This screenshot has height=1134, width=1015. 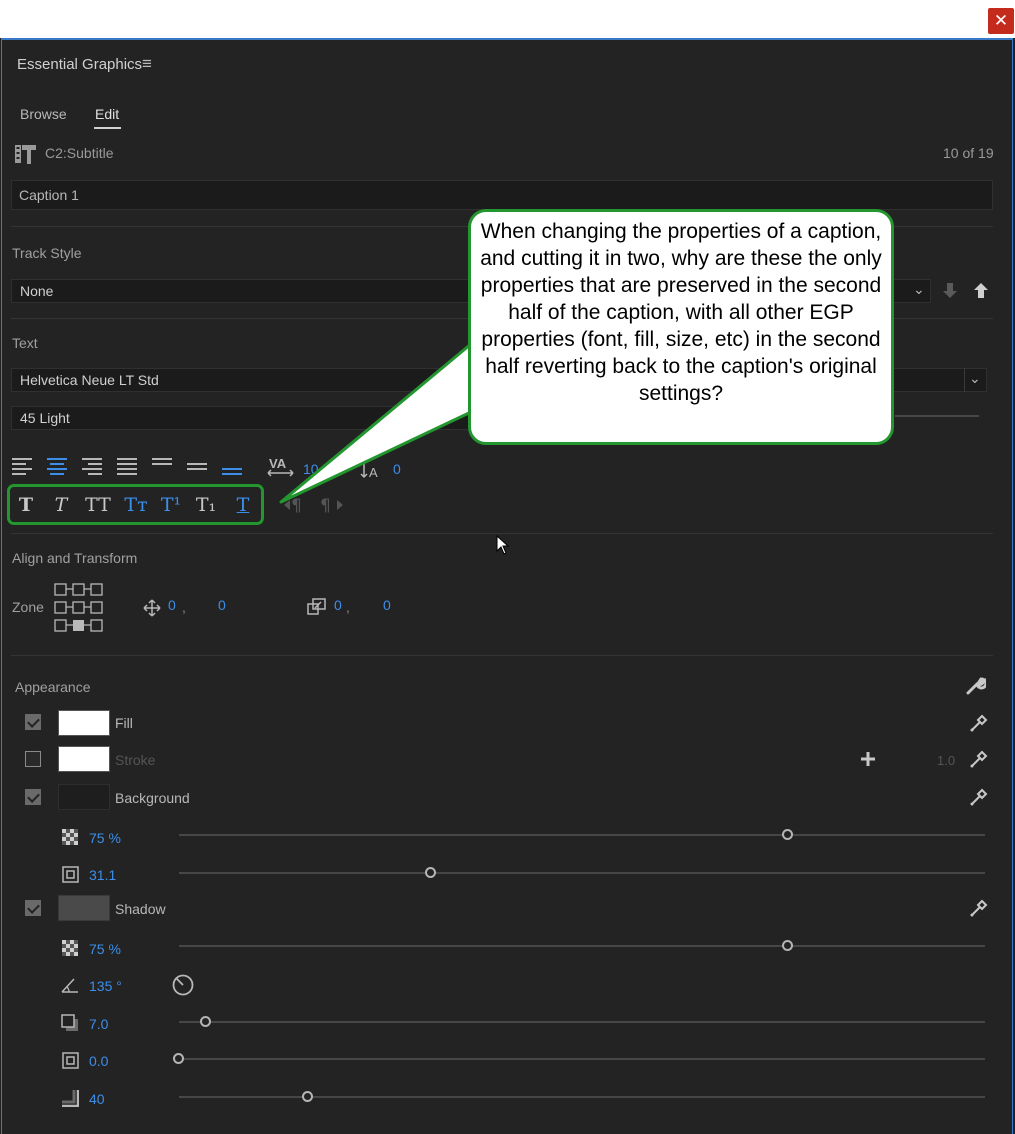 What do you see at coordinates (124, 723) in the screenshot?
I see `fill-label: Fill` at bounding box center [124, 723].